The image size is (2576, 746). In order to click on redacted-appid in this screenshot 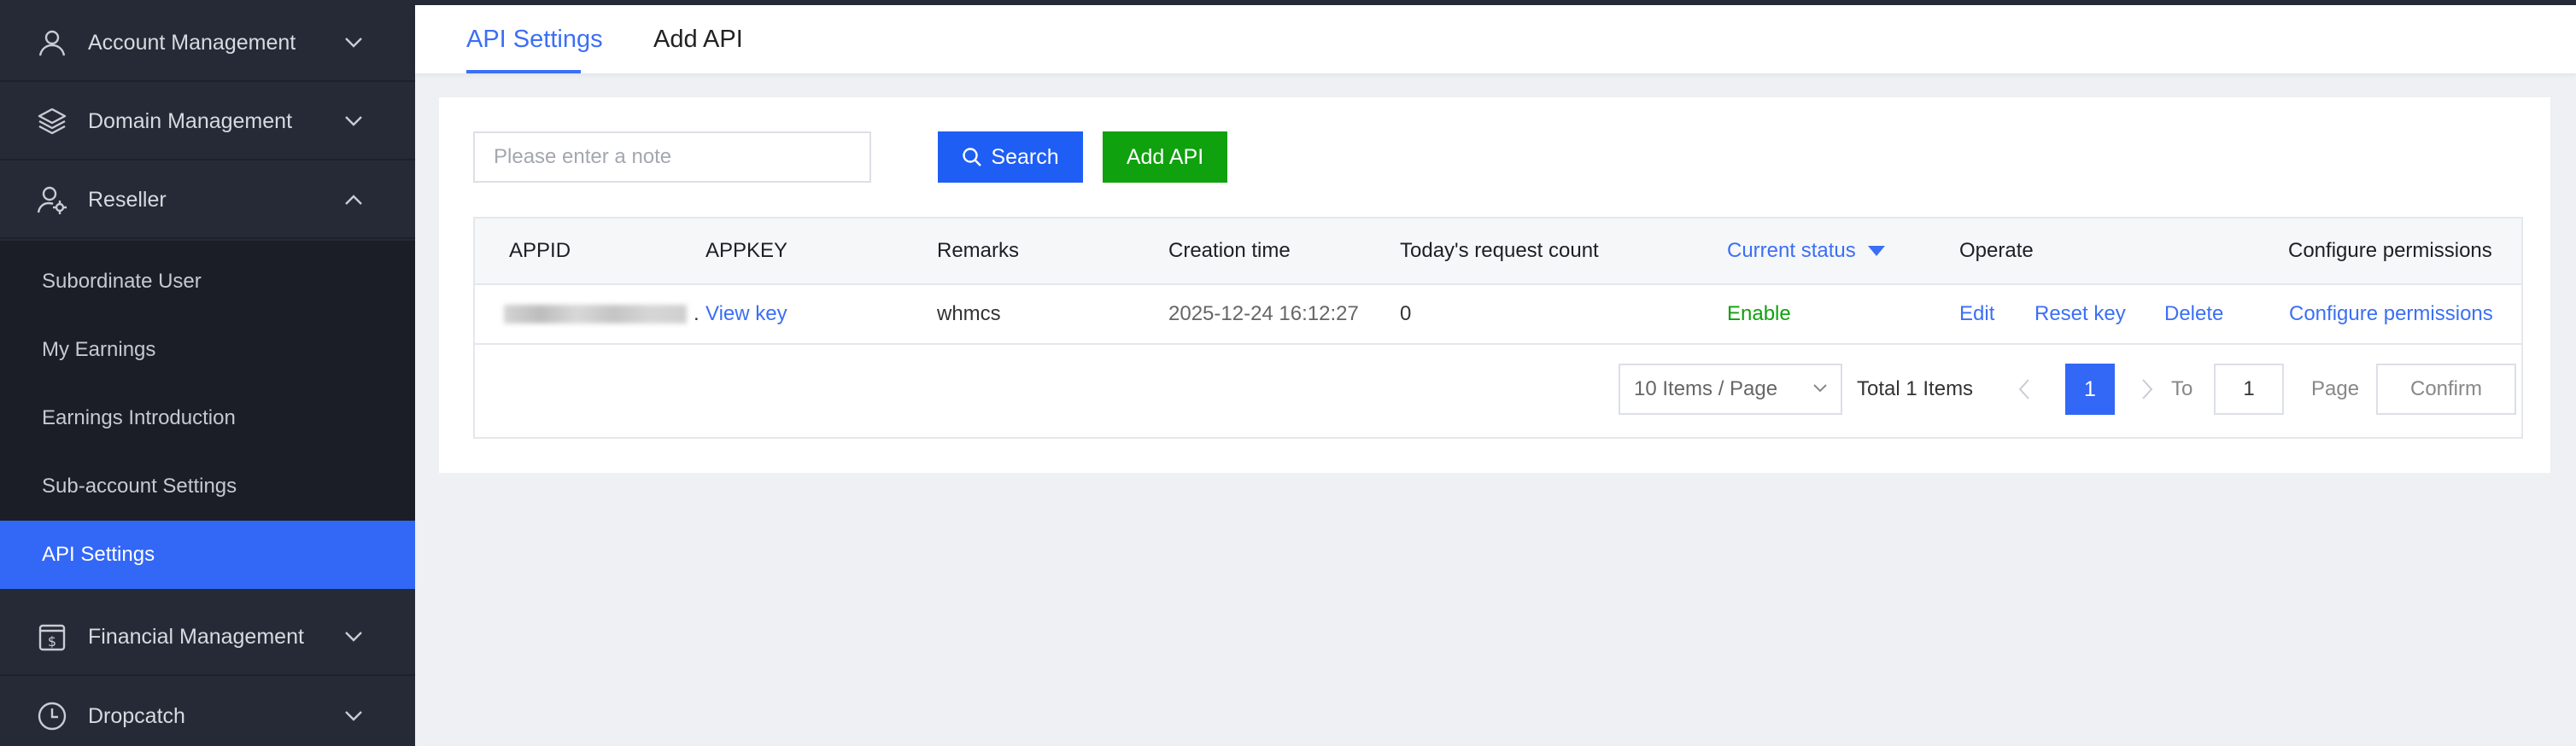, I will do `click(595, 314)`.